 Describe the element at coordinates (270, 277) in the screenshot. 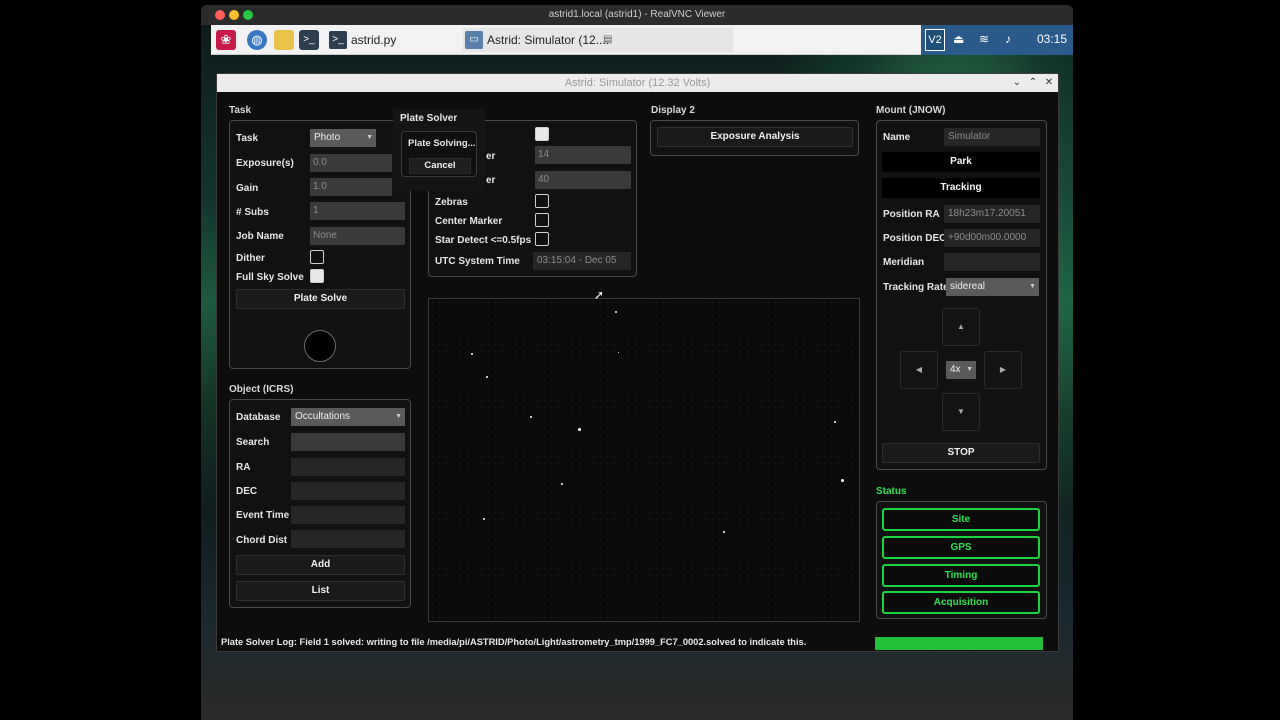

I see `full-sky-label: Full Sky Solve` at that location.